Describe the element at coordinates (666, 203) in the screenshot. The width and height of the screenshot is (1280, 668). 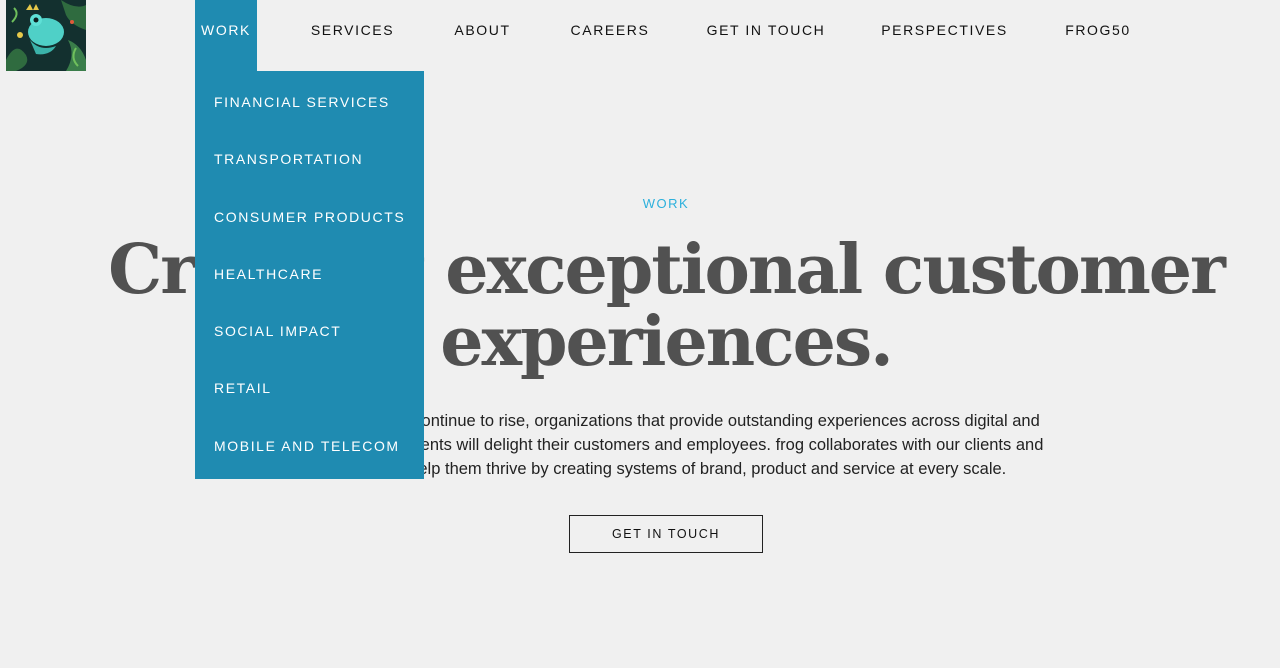
I see `section-eyebrow: WORK` at that location.